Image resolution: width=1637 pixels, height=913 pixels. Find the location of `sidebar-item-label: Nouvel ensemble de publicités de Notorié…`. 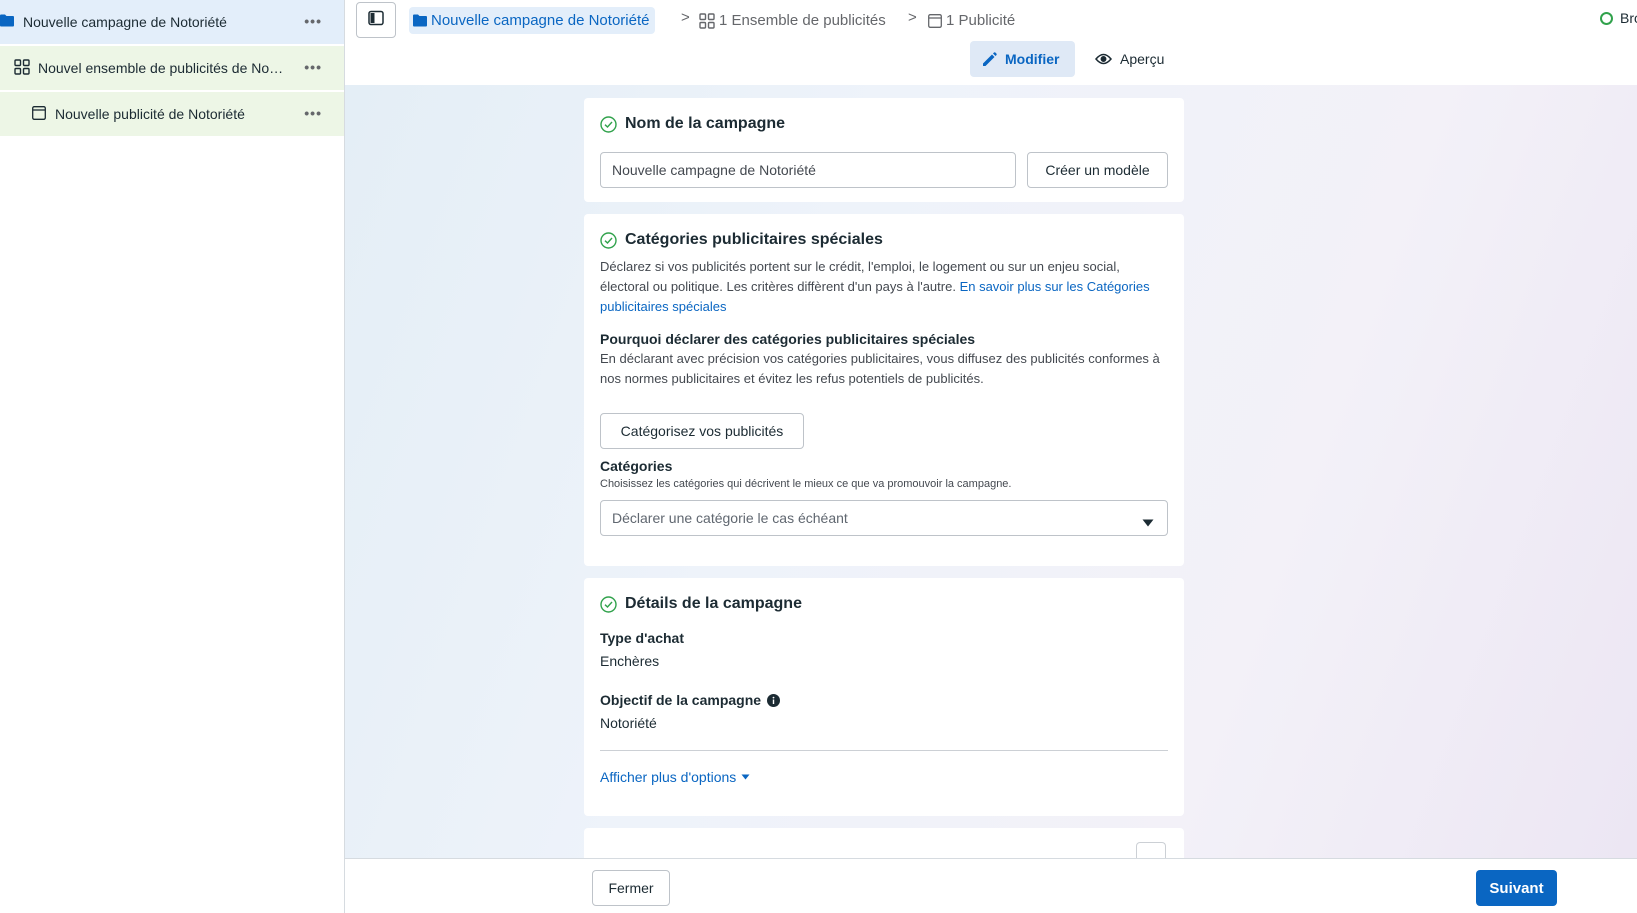

sidebar-item-label: Nouvel ensemble de publicités de Notorié… is located at coordinates (162, 68).